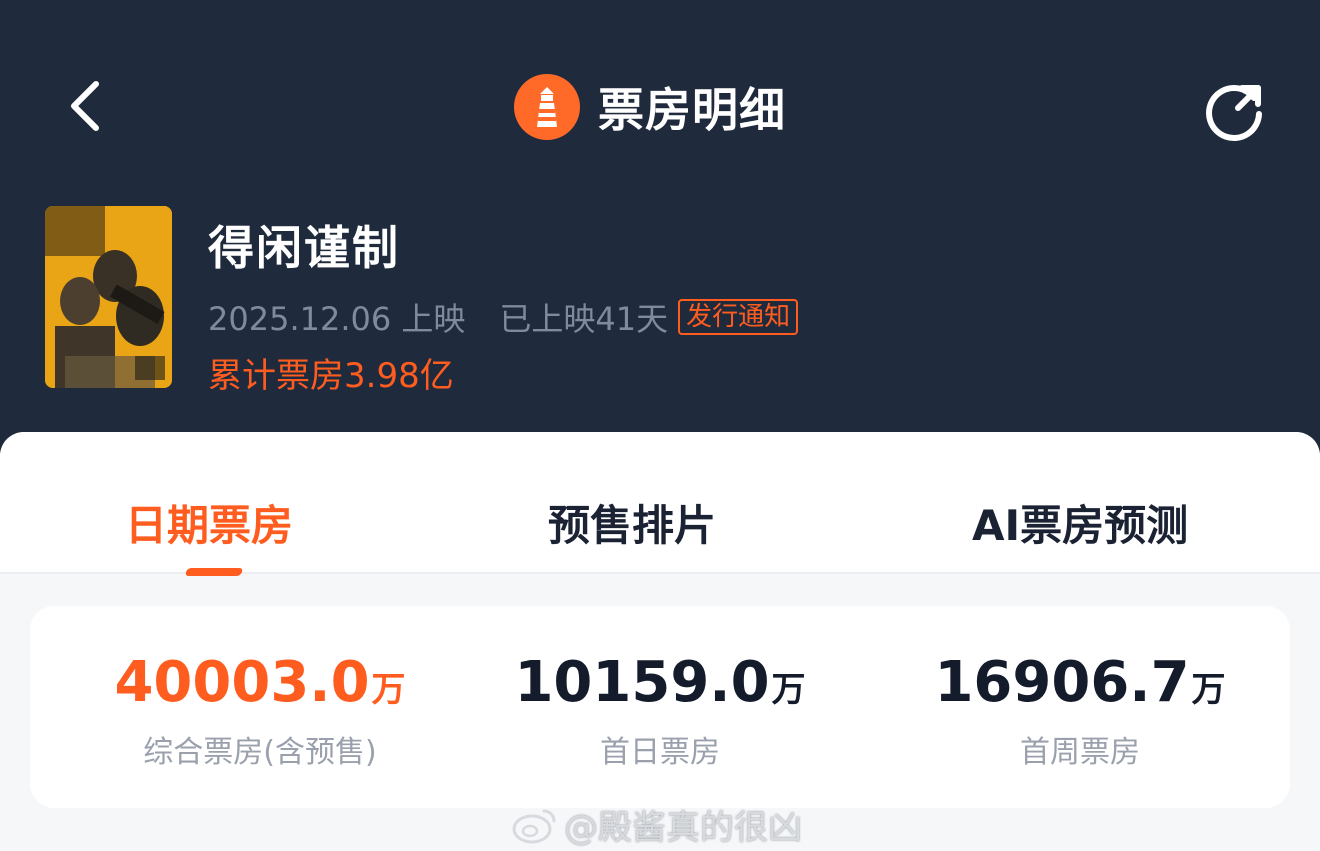 The height and width of the screenshot is (851, 1320). Describe the element at coordinates (584, 319) in the screenshot. I see `days-released: 已上映41天` at that location.